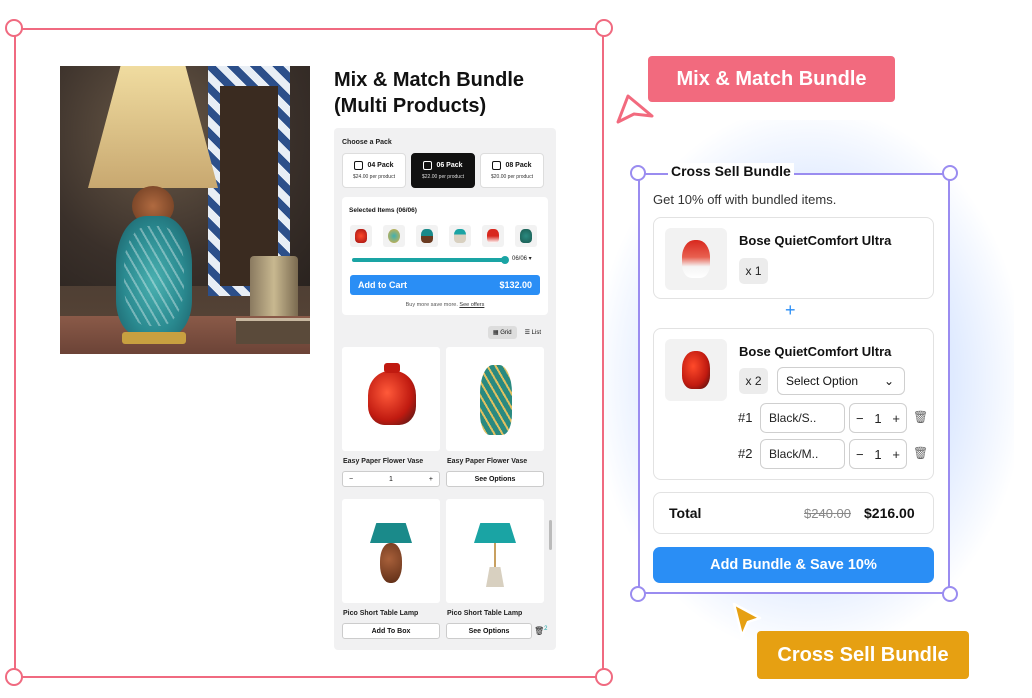 The image size is (1032, 698). I want to click on cross-sell-callout: Cross Sell Bundle, so click(863, 655).